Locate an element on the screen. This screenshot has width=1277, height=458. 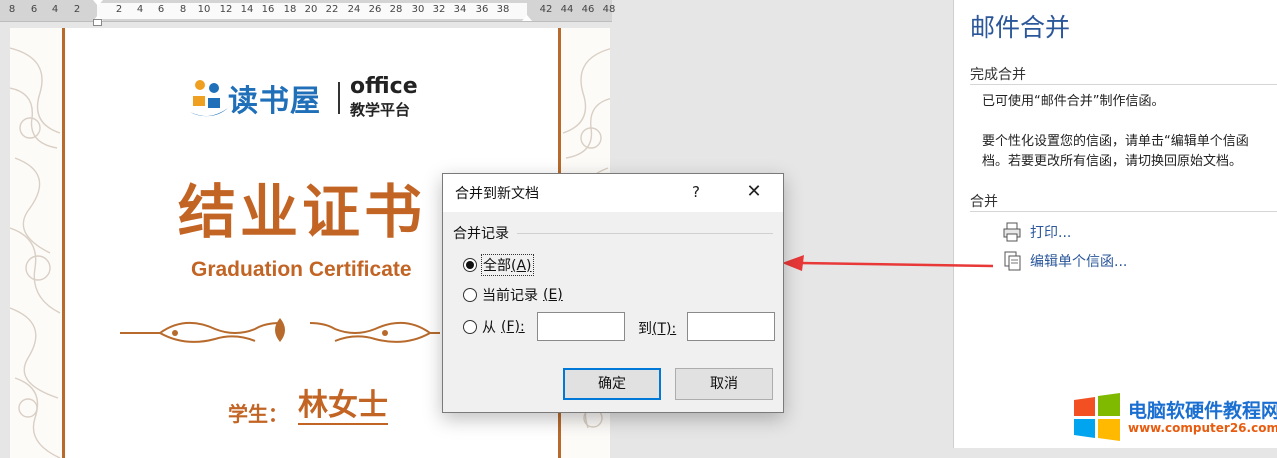
dialog-body: 合并记录 全部(A) 当前记录 (E) 从 (F): 到(T): 确定 取消 is located at coordinates (613, 312).